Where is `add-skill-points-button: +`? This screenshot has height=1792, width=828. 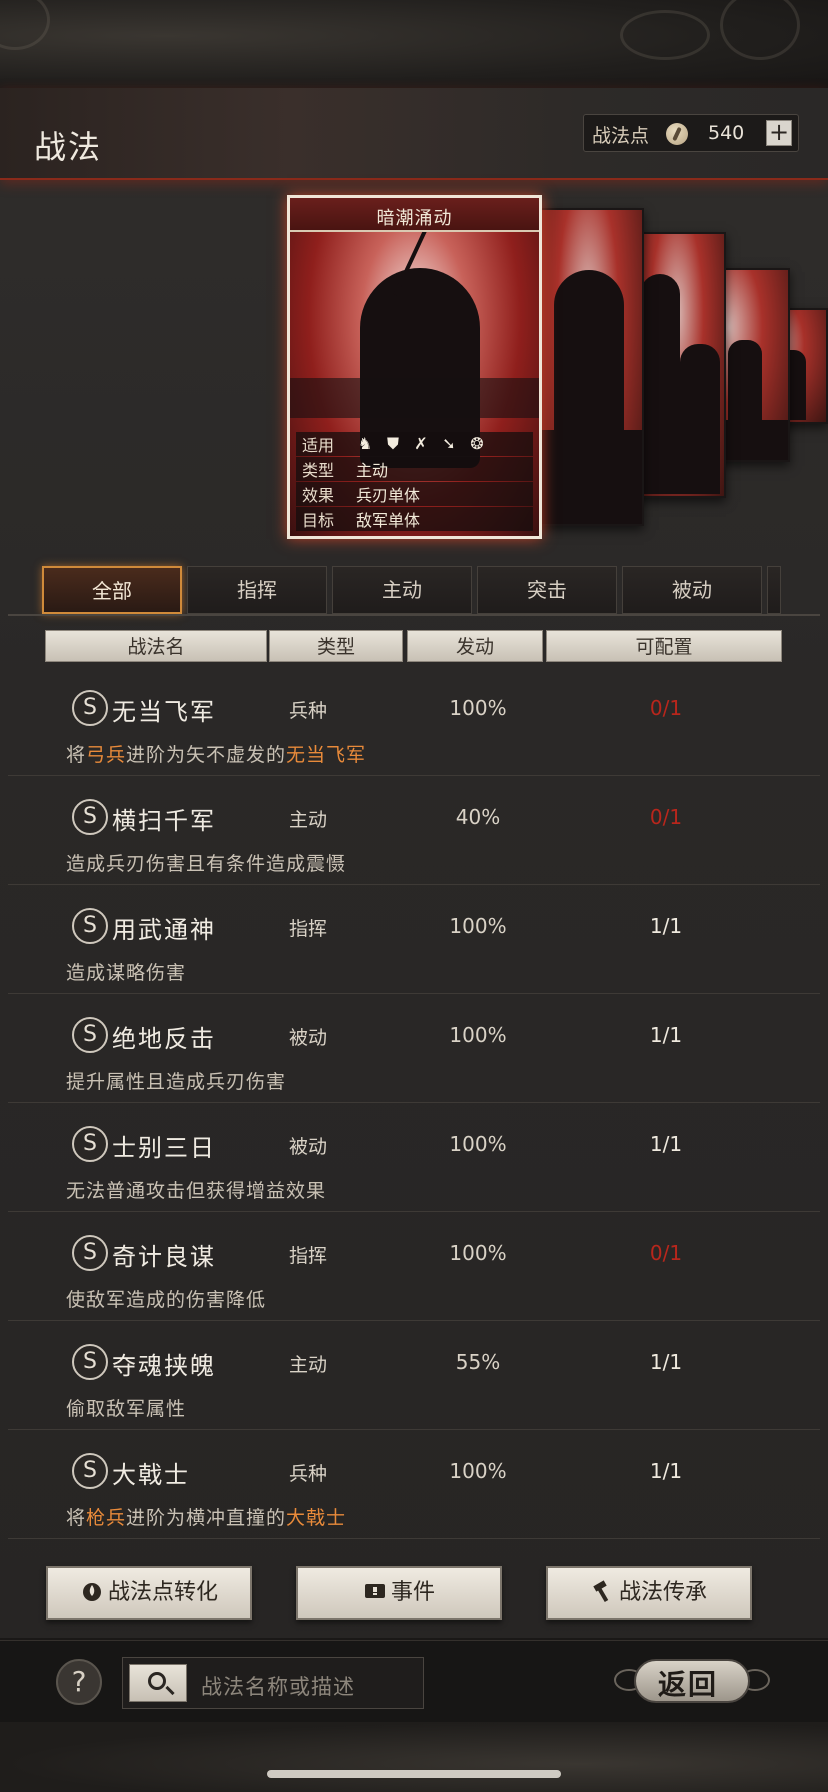
add-skill-points-button: + is located at coordinates (779, 133).